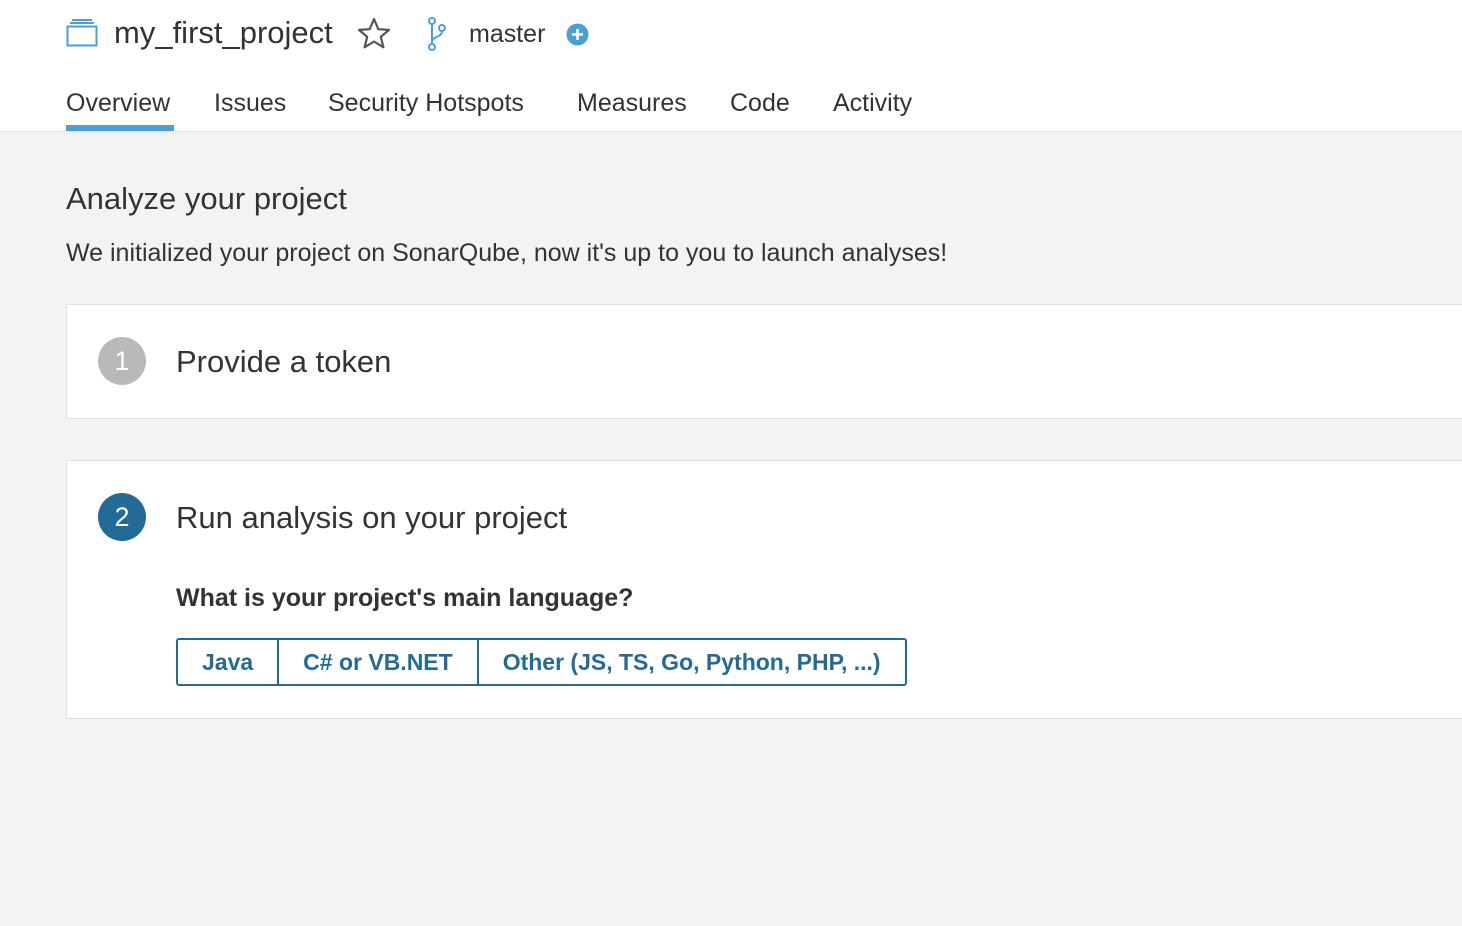 This screenshot has height=926, width=1462. What do you see at coordinates (377, 662) in the screenshot?
I see `dotnet-button: C# or VB.NET` at bounding box center [377, 662].